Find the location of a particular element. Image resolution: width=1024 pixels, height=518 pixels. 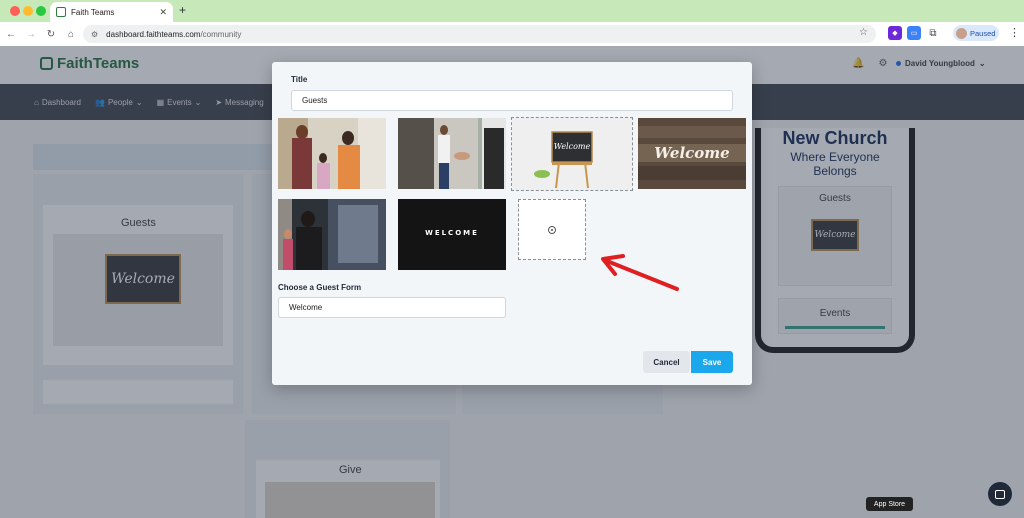

faithteams-favicon-icon is located at coordinates (61, 12).